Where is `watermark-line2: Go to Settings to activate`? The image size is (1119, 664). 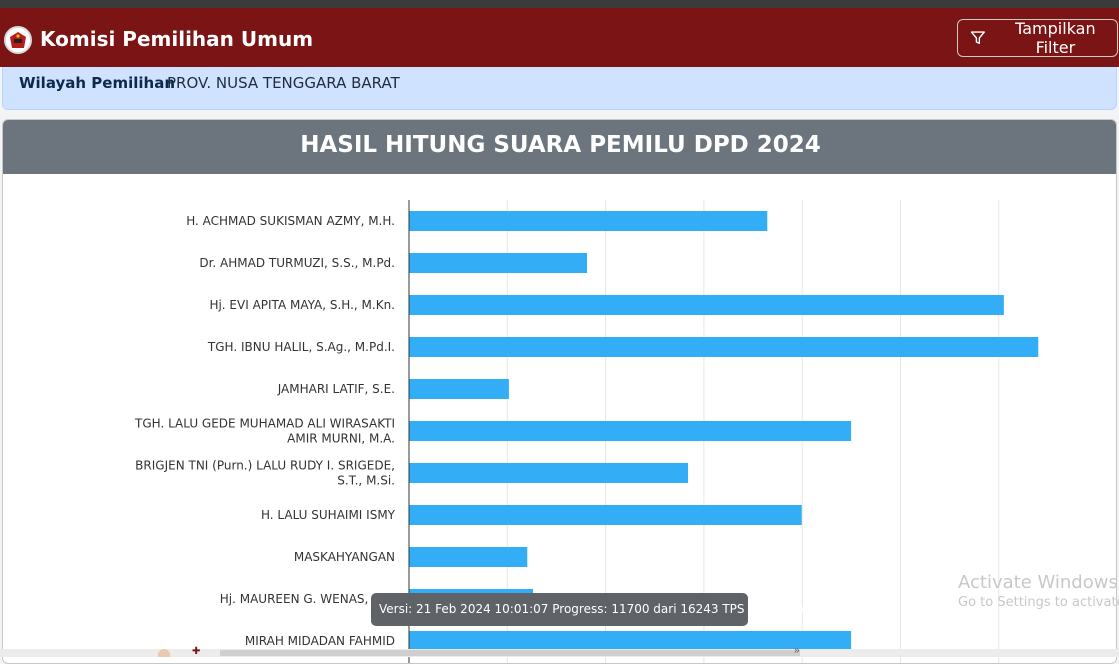 watermark-line2: Go to Settings to activate is located at coordinates (1038, 602).